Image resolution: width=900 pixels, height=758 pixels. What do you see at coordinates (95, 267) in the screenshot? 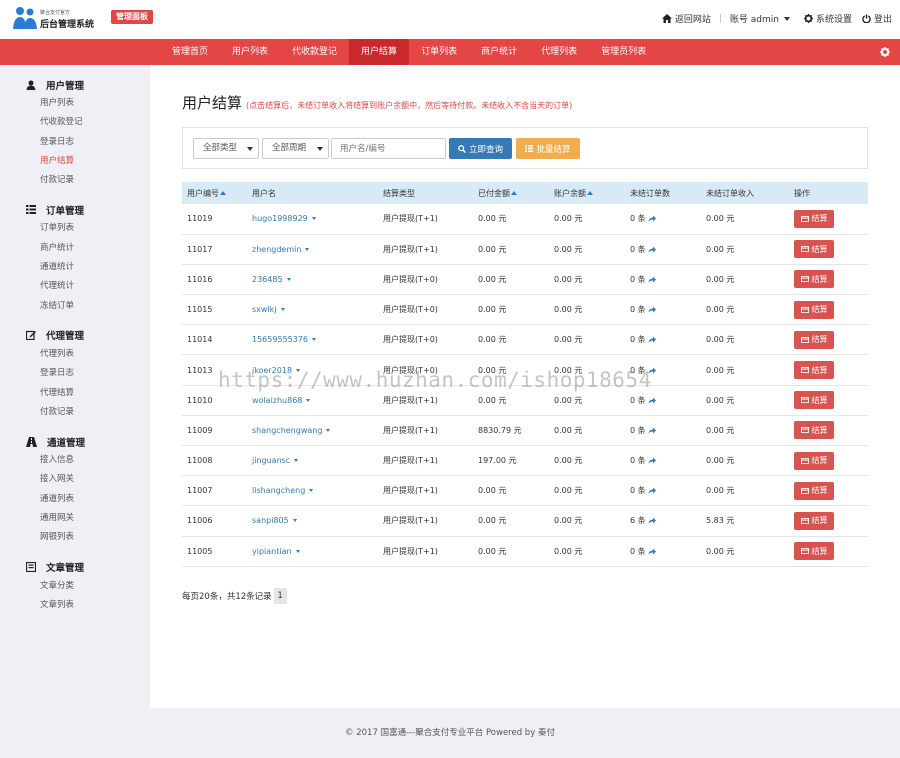
I see `sidebar-link: 通道统计` at bounding box center [95, 267].